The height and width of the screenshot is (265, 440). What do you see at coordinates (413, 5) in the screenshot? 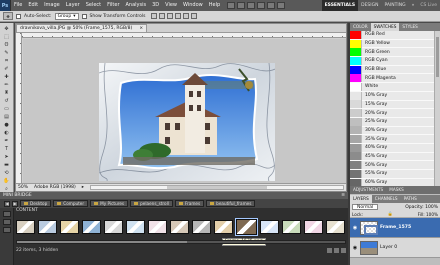
I see `workspace-more: »` at bounding box center [413, 5].